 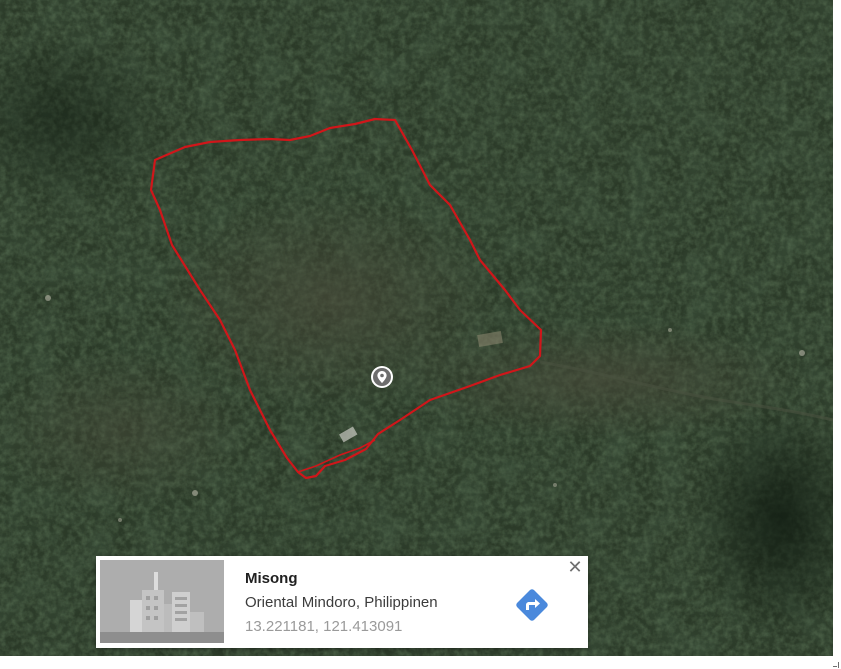 I want to click on close-icon: ✕, so click(x=575, y=567).